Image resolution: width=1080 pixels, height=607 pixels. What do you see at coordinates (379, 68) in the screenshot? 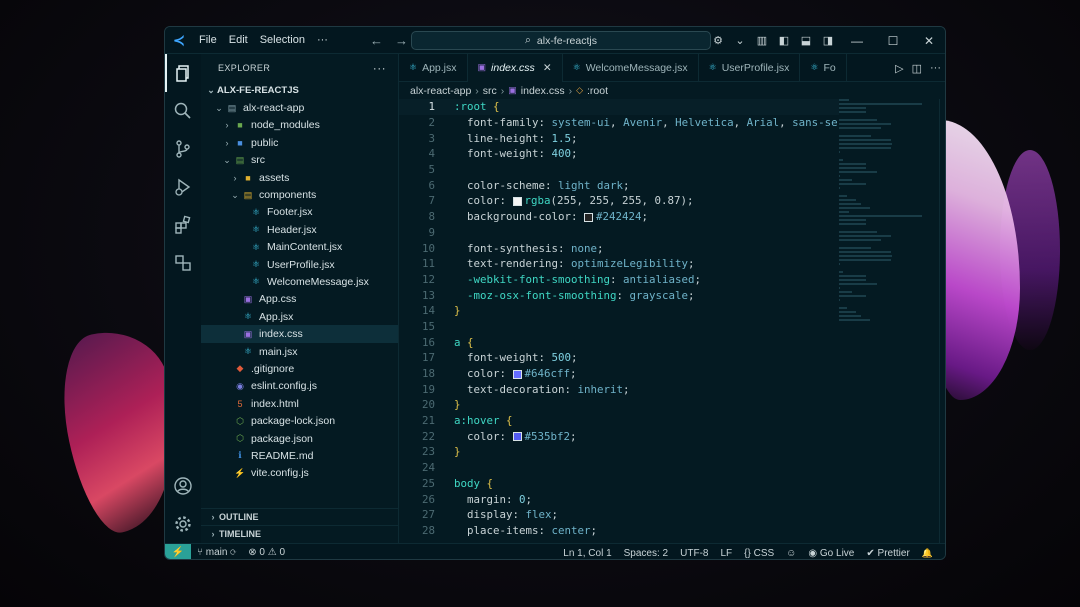
I see `explorer-more-actions: ···` at bounding box center [379, 68].